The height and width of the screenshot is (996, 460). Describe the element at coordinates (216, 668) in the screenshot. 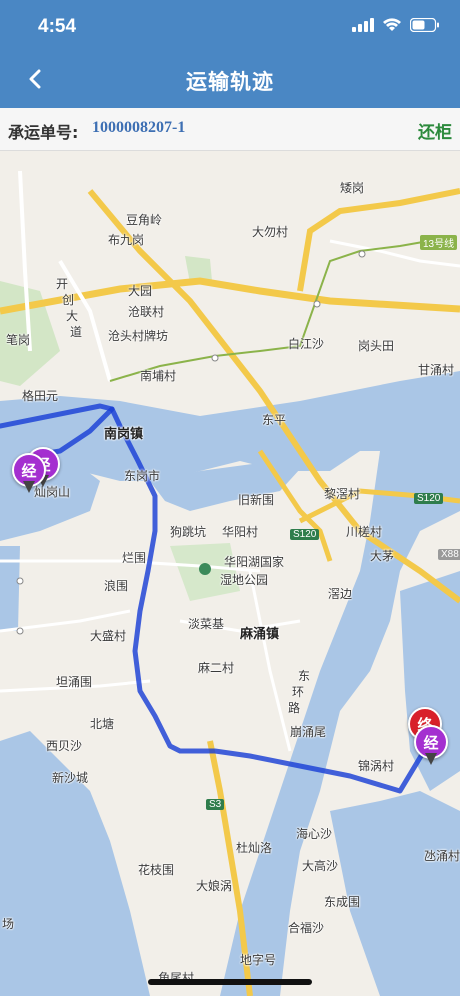

I see `place-label: 麻二村` at that location.